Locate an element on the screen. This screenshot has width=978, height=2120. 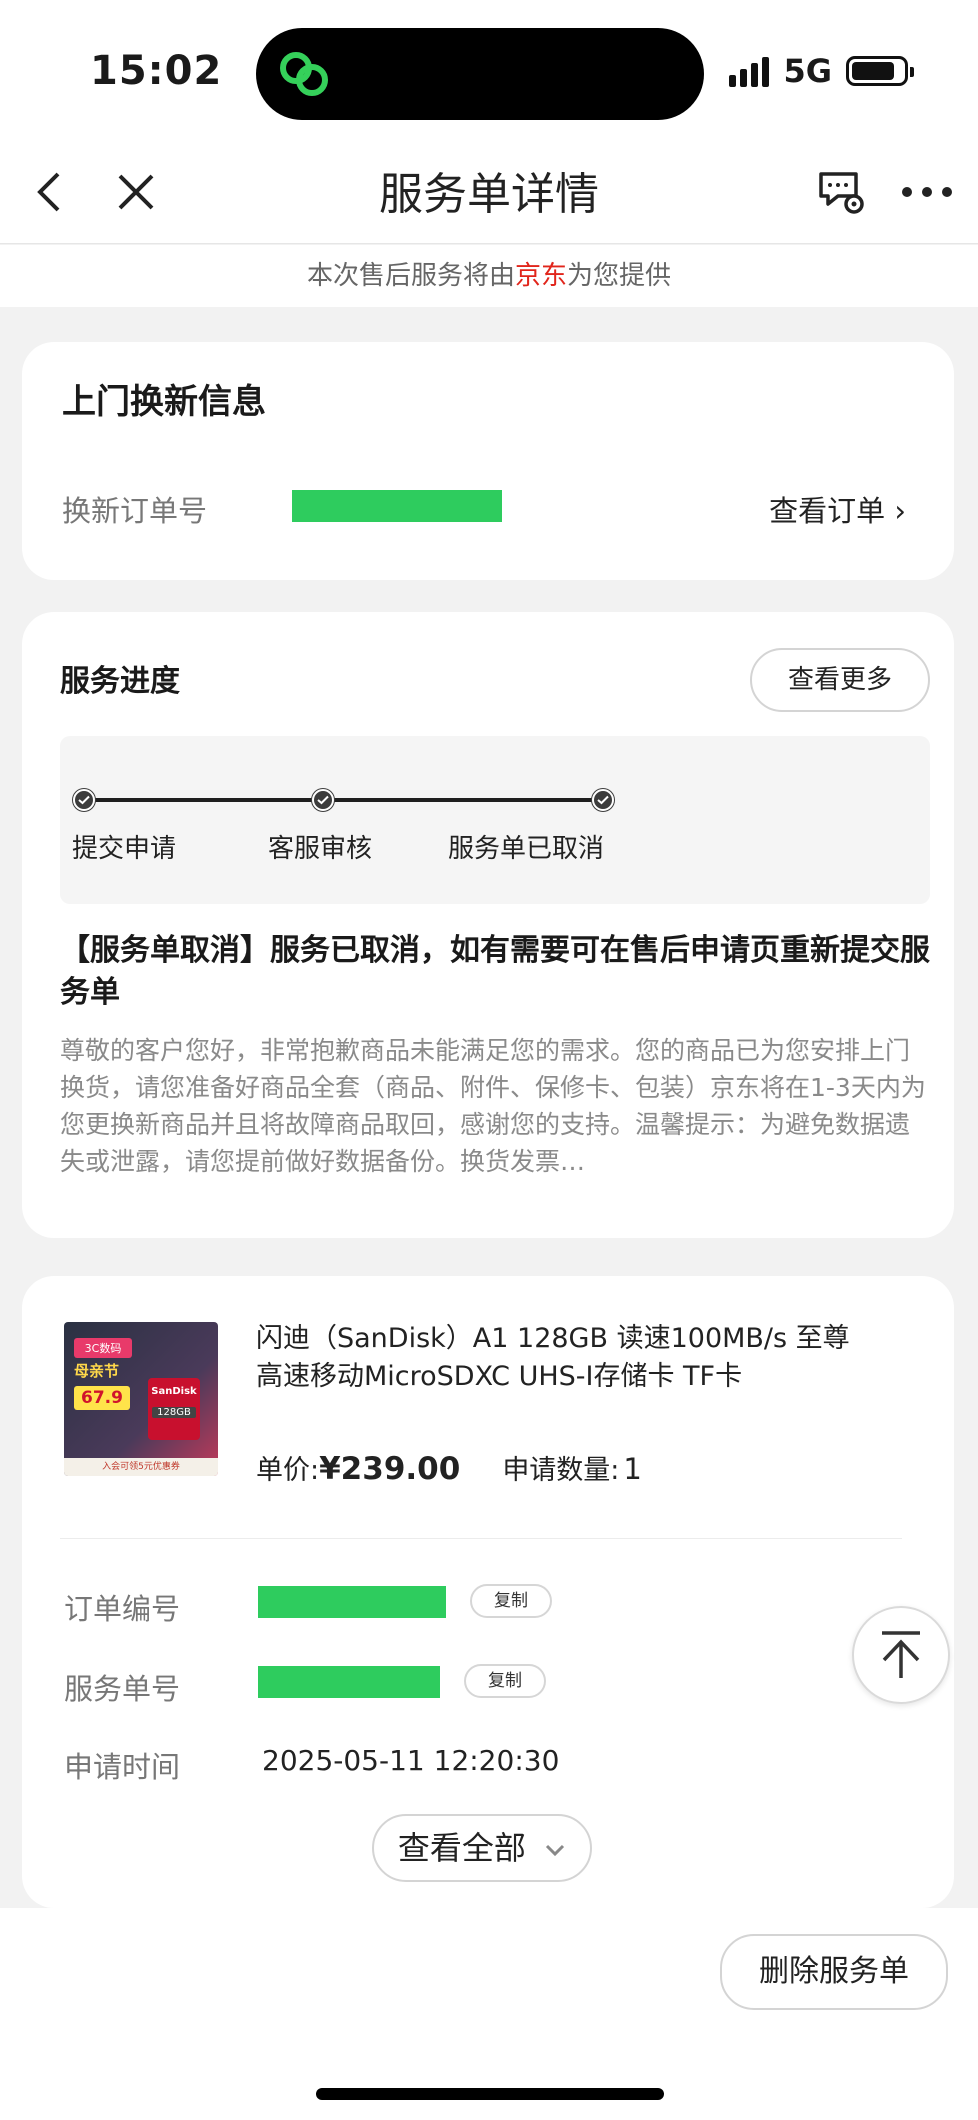
thumb-price: 67.9 is located at coordinates (102, 1398).